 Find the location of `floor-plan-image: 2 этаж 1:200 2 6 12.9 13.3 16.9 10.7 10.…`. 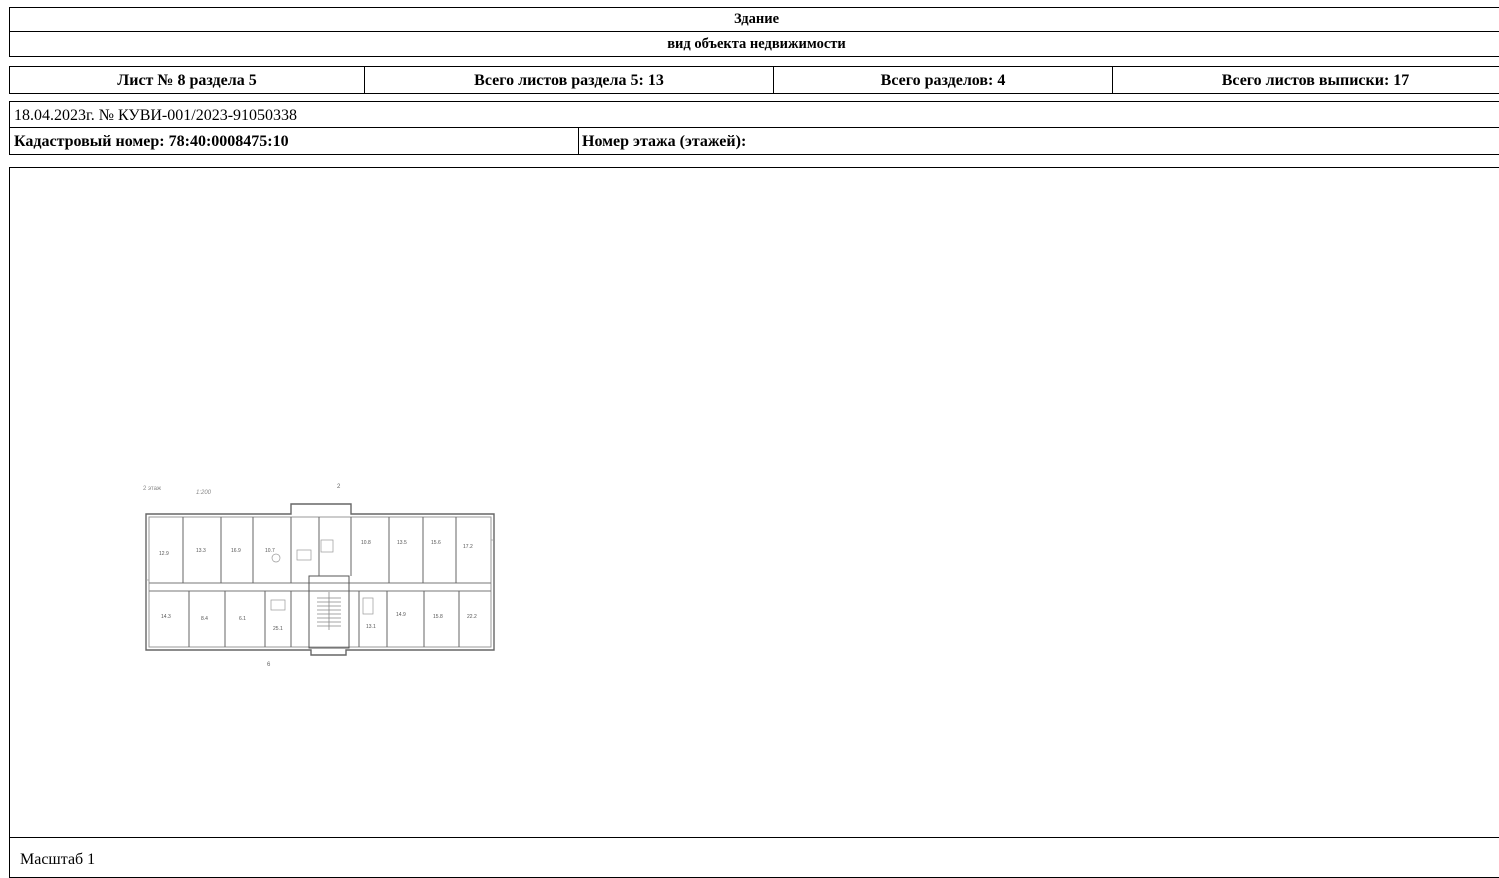

floor-plan-image: 2 этаж 1:200 2 6 12.9 13.3 16.9 10.7 10.… is located at coordinates (319, 576).